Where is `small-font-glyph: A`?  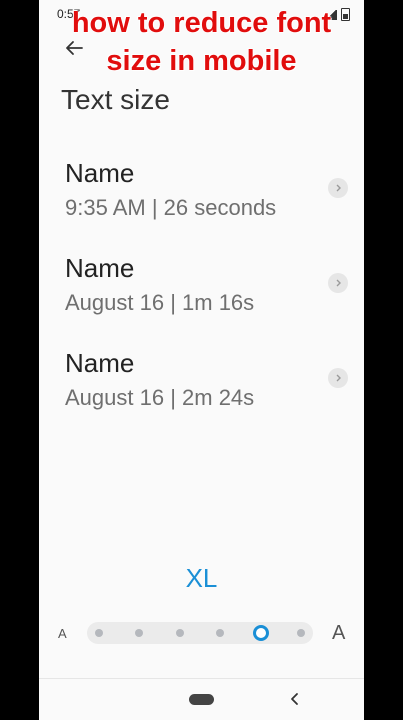 small-font-glyph: A is located at coordinates (62, 633).